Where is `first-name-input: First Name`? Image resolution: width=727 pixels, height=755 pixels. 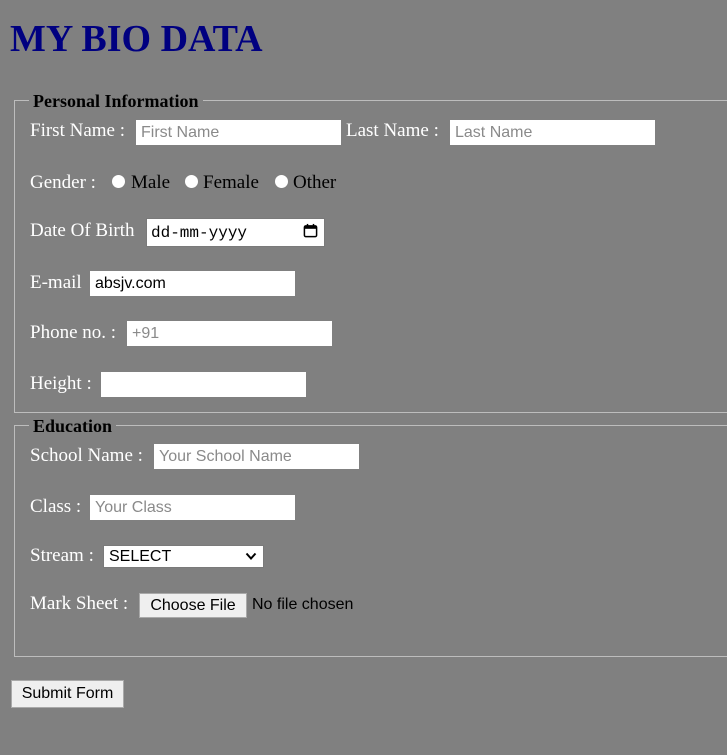
first-name-input: First Name is located at coordinates (238, 132).